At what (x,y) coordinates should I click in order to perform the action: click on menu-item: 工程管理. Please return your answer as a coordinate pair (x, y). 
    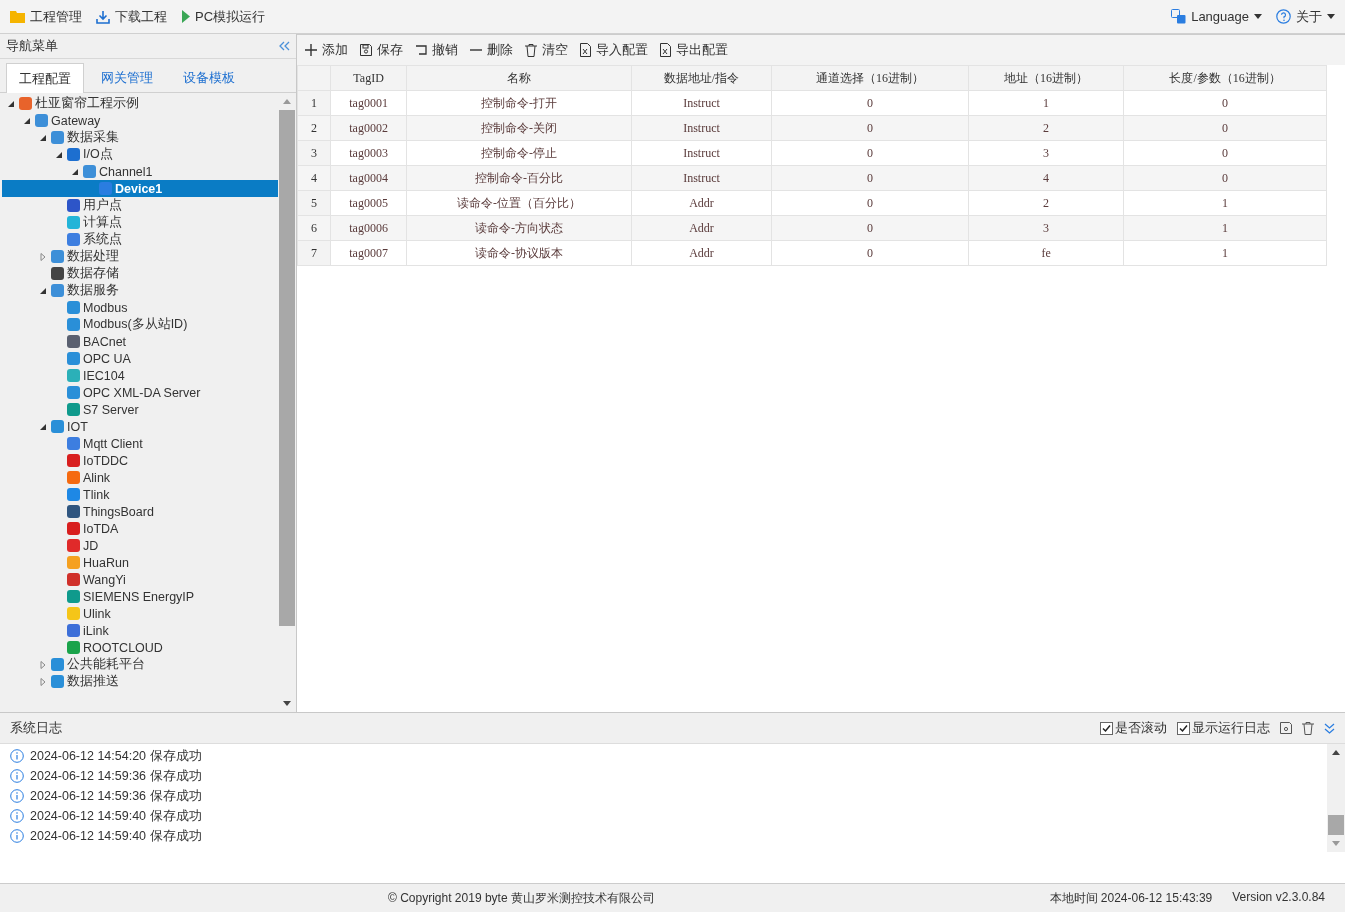
    Looking at the image, I should click on (46, 16).